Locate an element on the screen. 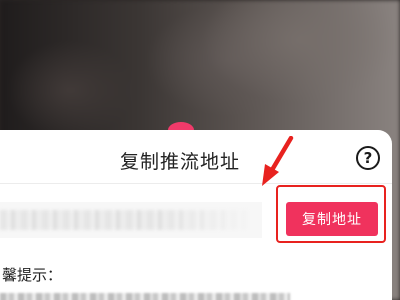  blurred-tip-text is located at coordinates (150, 295).